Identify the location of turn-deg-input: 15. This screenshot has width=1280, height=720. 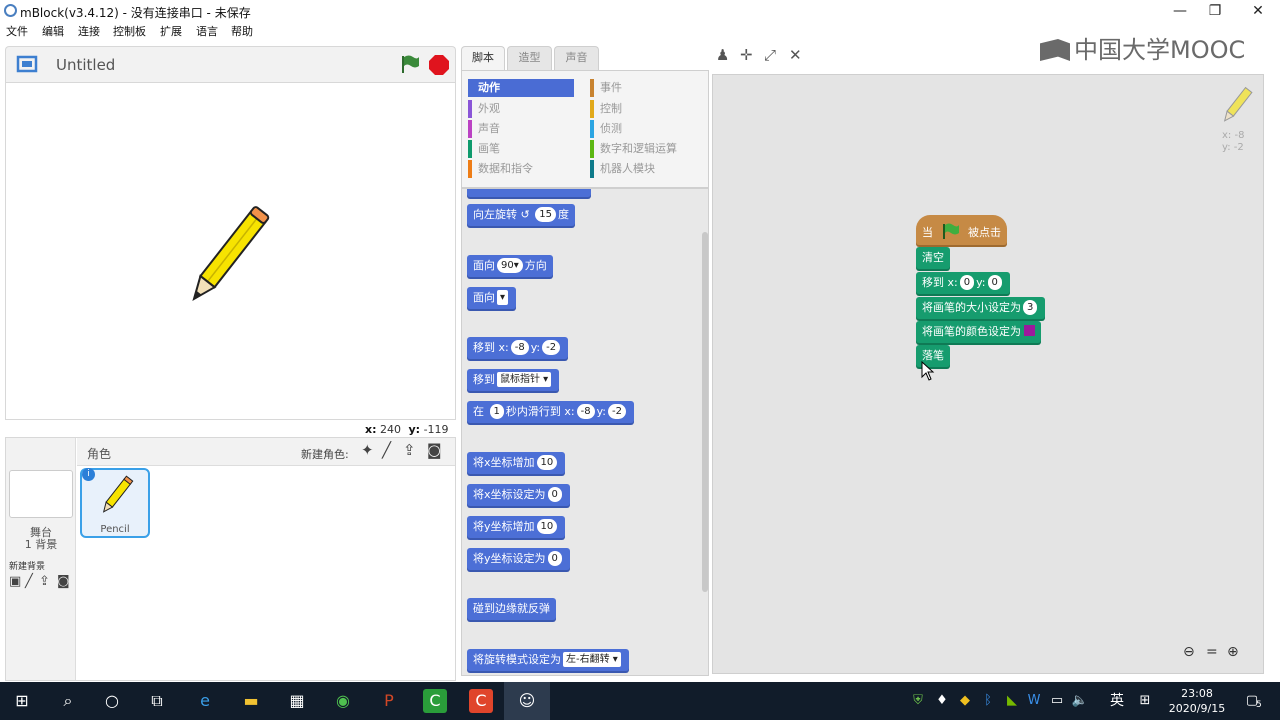
(545, 214).